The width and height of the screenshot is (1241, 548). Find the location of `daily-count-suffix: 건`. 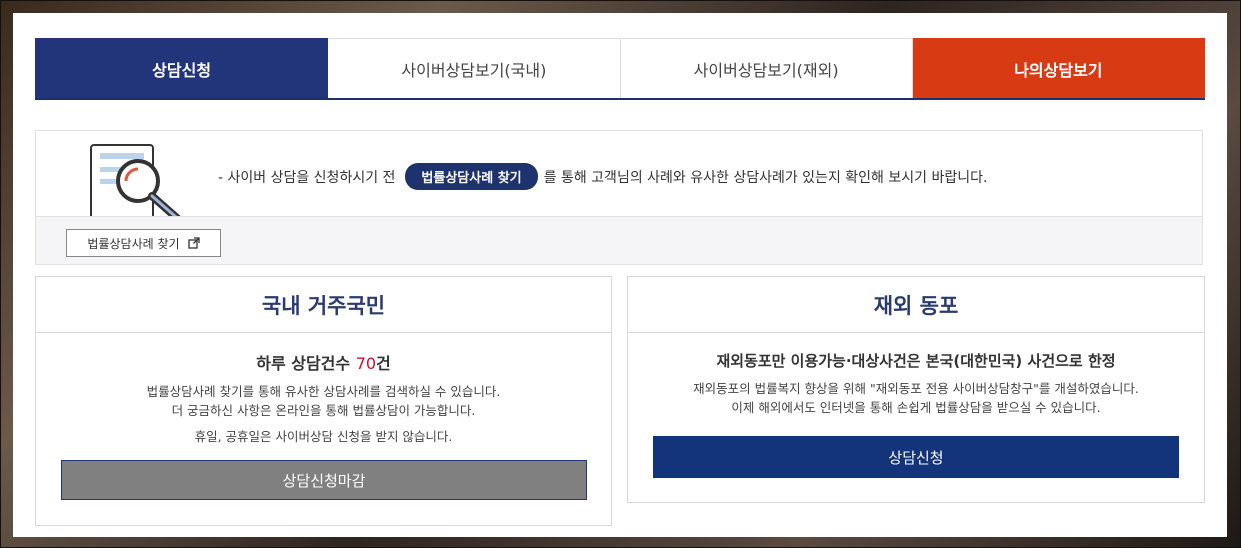

daily-count-suffix: 건 is located at coordinates (383, 363).